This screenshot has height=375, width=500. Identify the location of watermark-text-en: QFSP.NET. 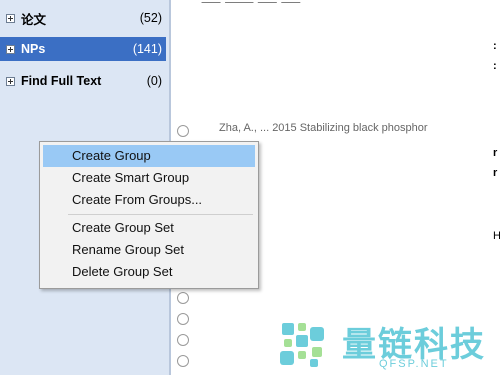
(414, 364).